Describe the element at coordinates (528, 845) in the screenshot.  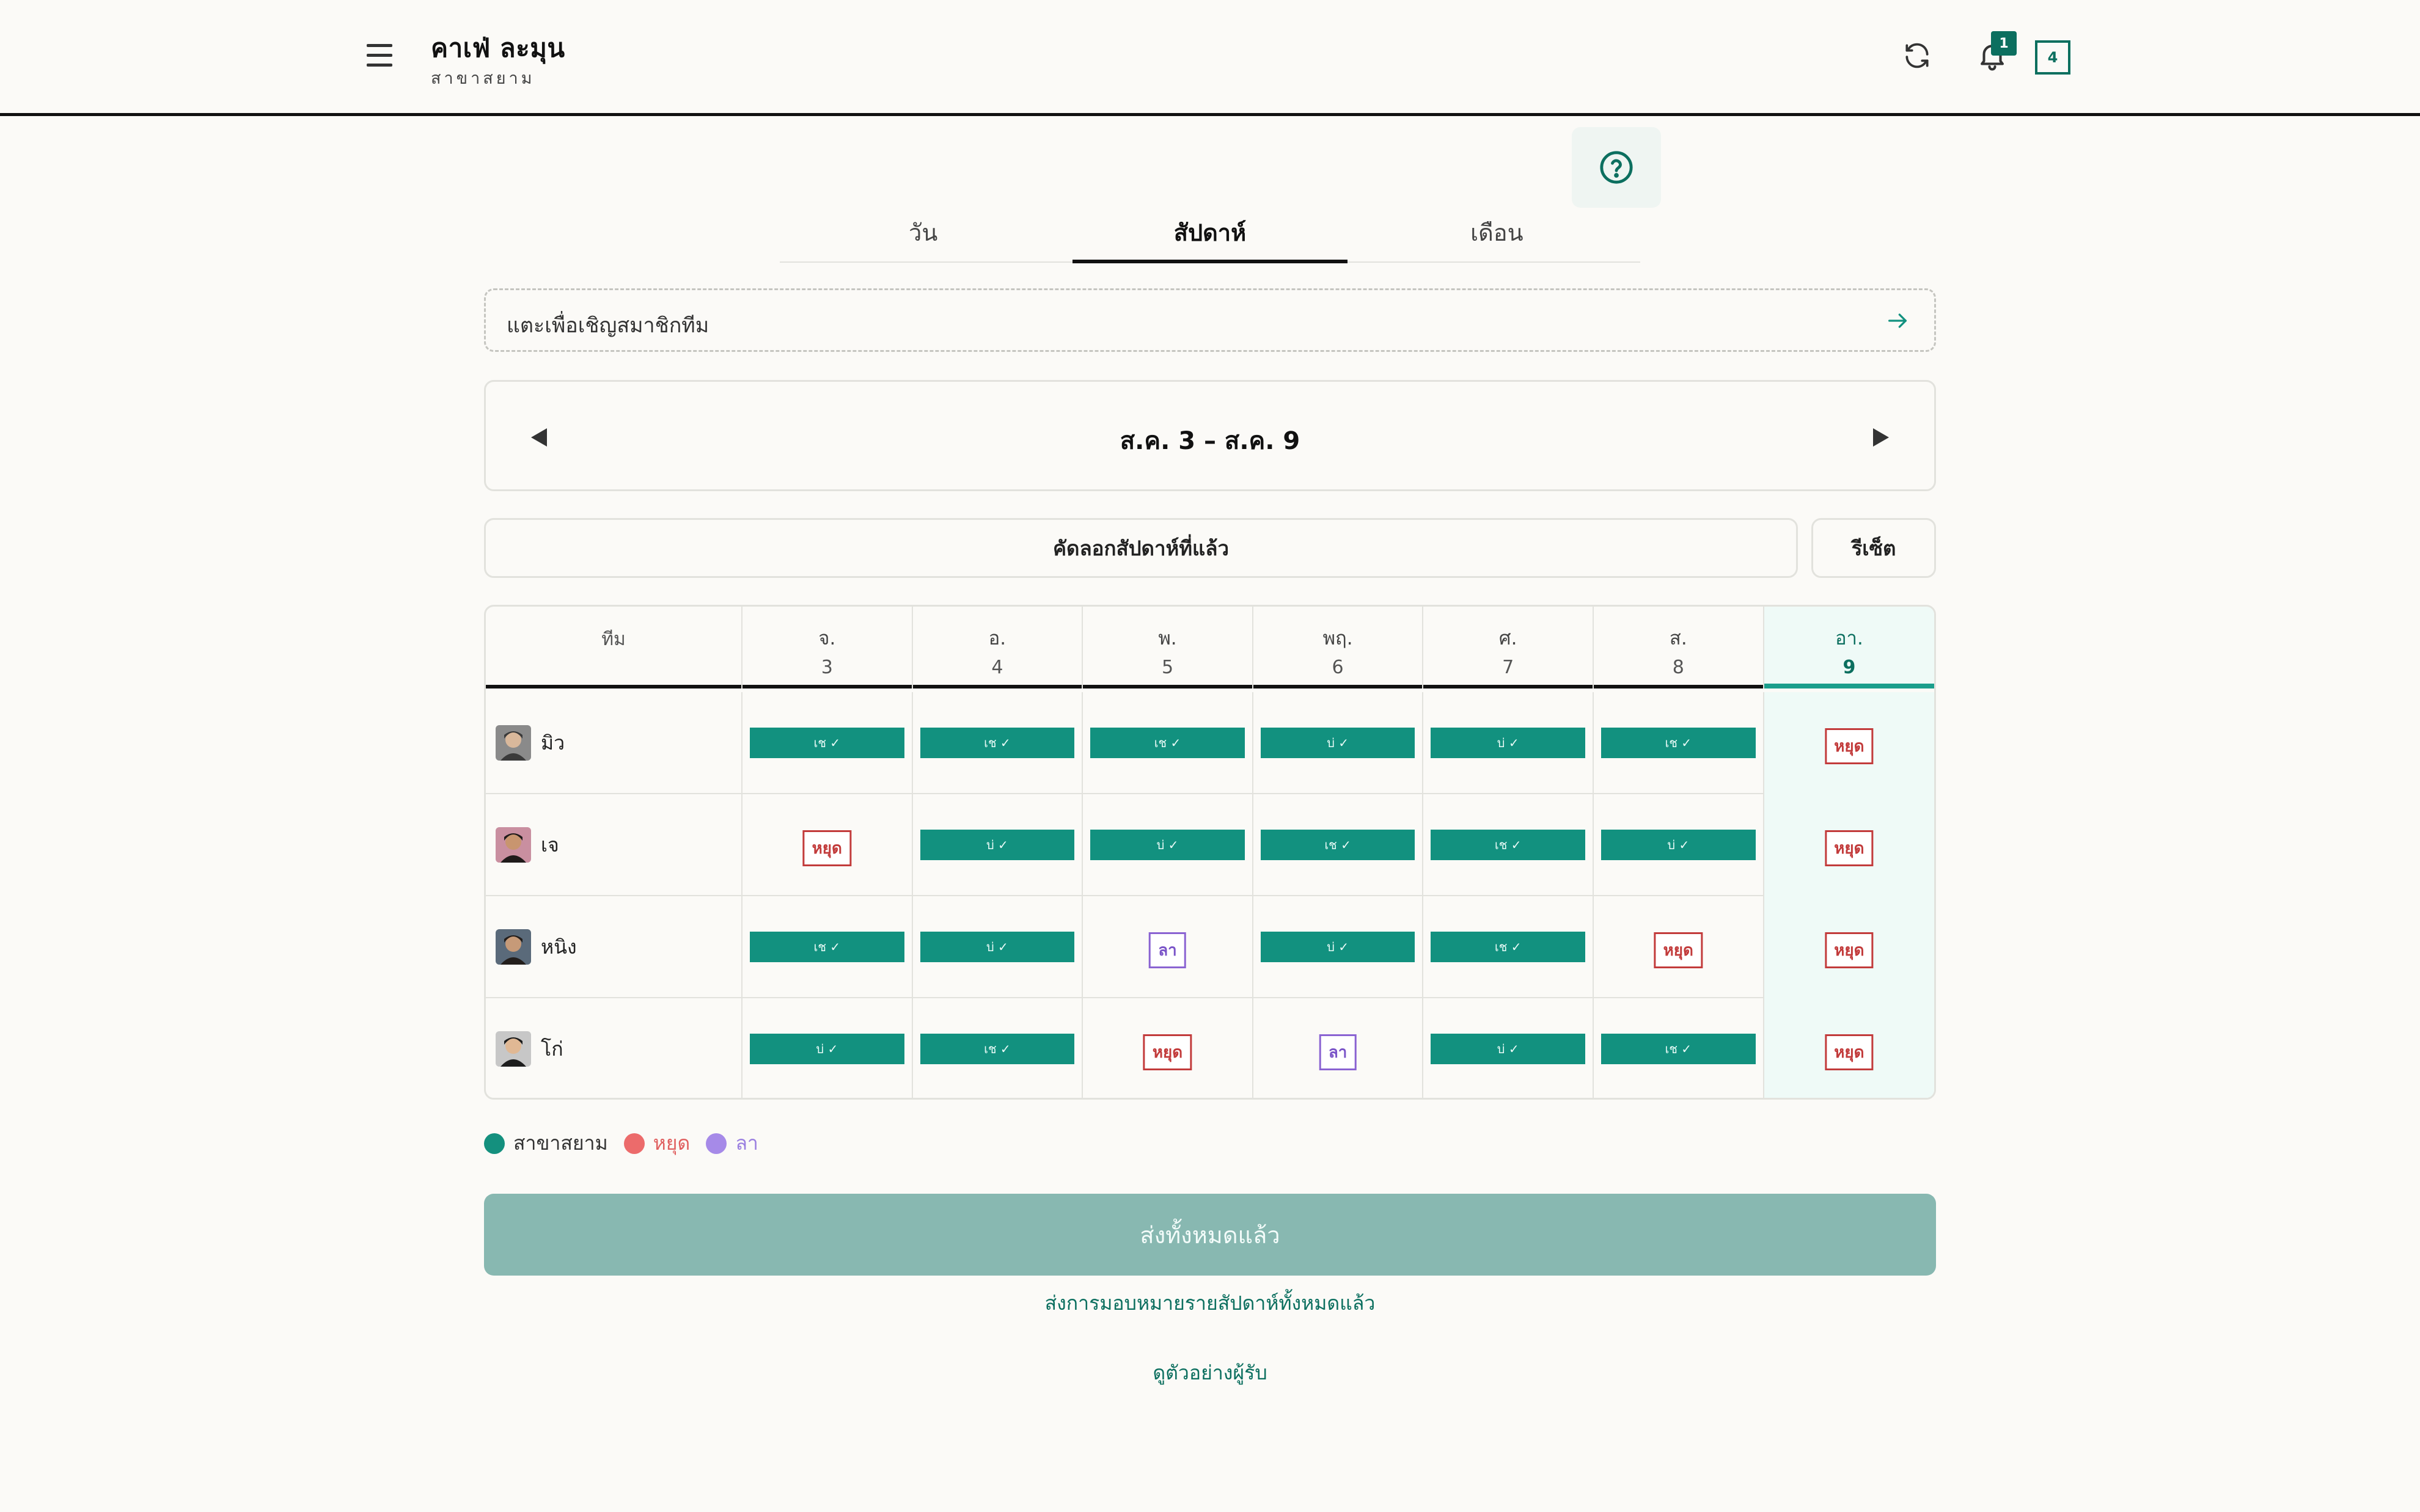
I see `member-info: เจ` at that location.